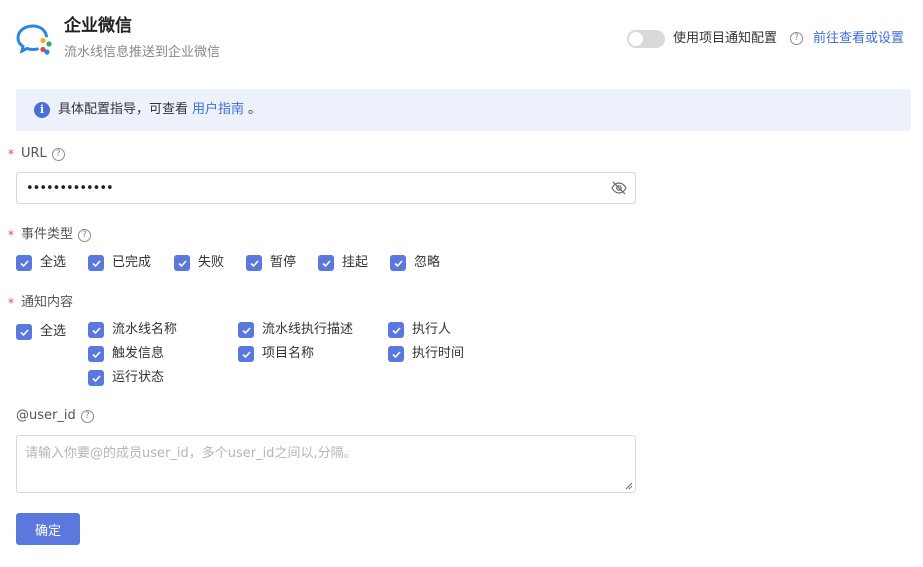  I want to click on goto-settings-link: 前往查看或设置, so click(858, 39).